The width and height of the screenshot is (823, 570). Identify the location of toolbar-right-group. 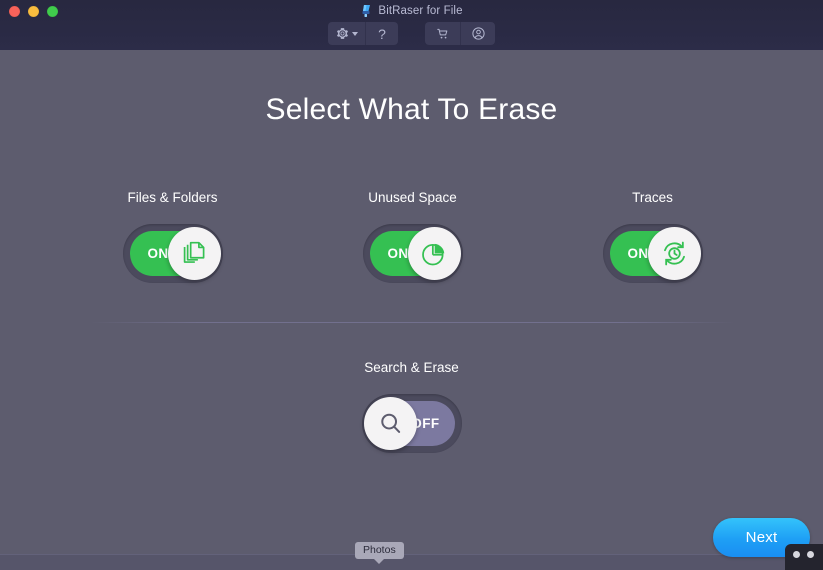
(460, 33).